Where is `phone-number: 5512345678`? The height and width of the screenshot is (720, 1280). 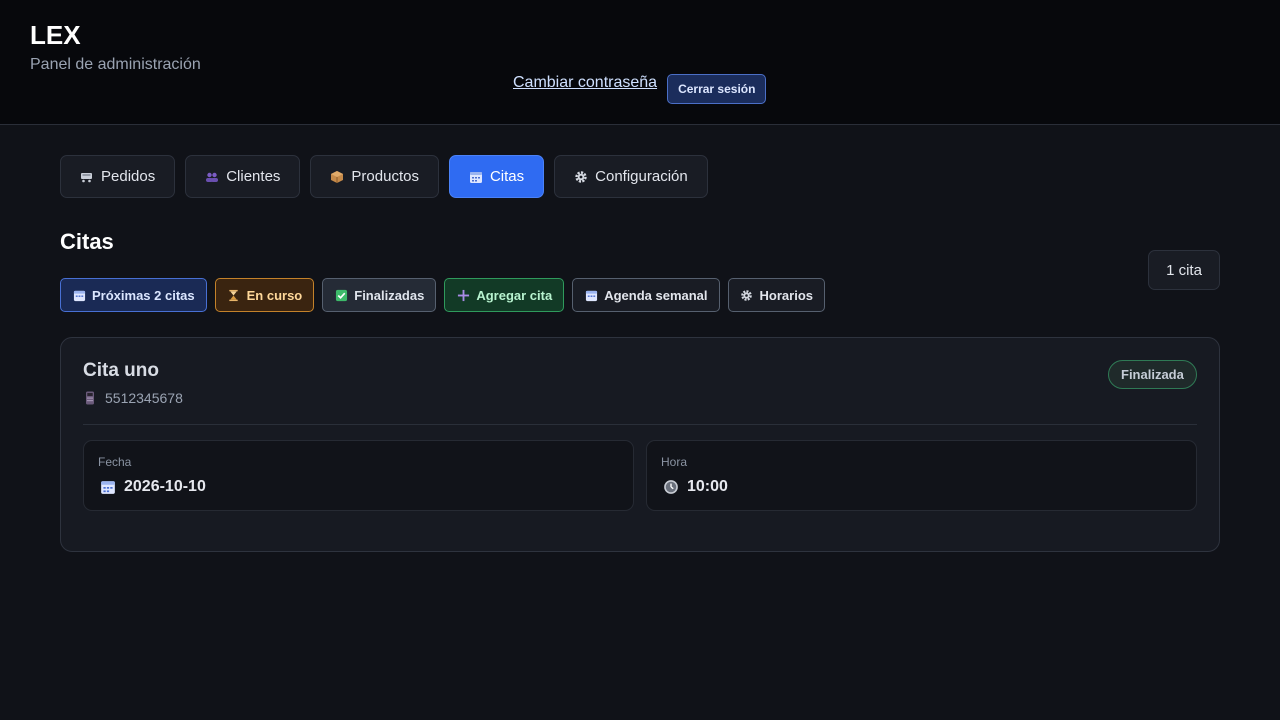
phone-number: 5512345678 is located at coordinates (144, 398).